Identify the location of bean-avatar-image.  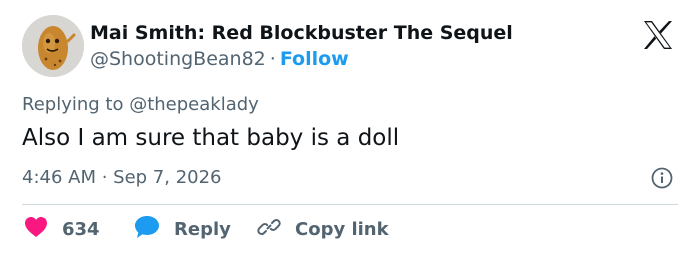
(53, 46).